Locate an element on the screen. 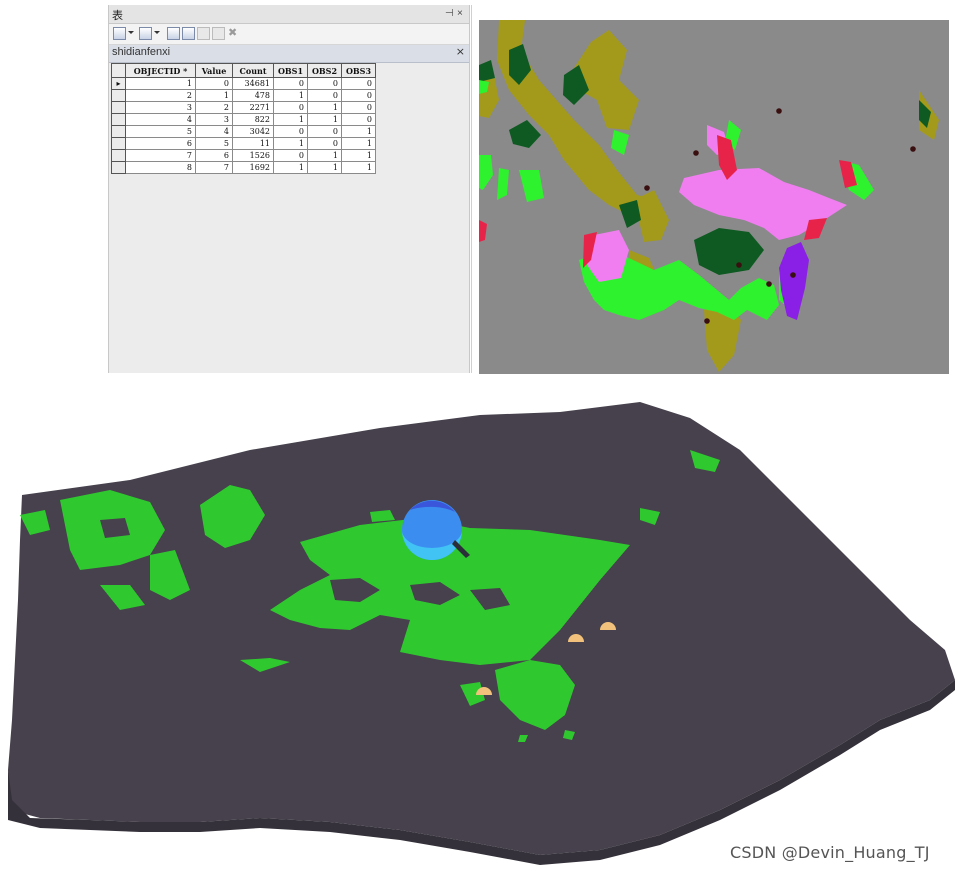 Image resolution: width=958 pixels, height=872 pixels. clear-selection-icon is located at coordinates (203, 33).